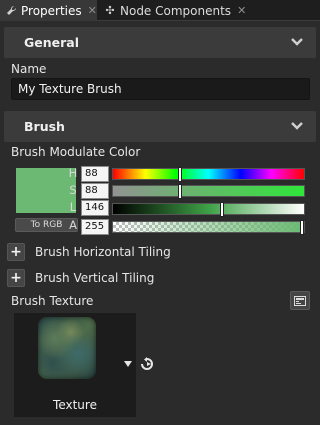 Image resolution: width=320 pixels, height=425 pixels. What do you see at coordinates (29, 69) in the screenshot?
I see `name-label: Name` at bounding box center [29, 69].